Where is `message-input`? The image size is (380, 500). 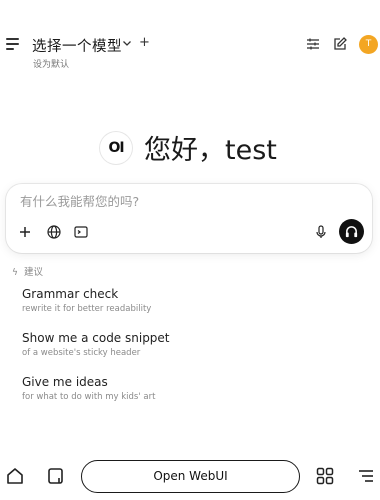 message-input is located at coordinates (185, 201).